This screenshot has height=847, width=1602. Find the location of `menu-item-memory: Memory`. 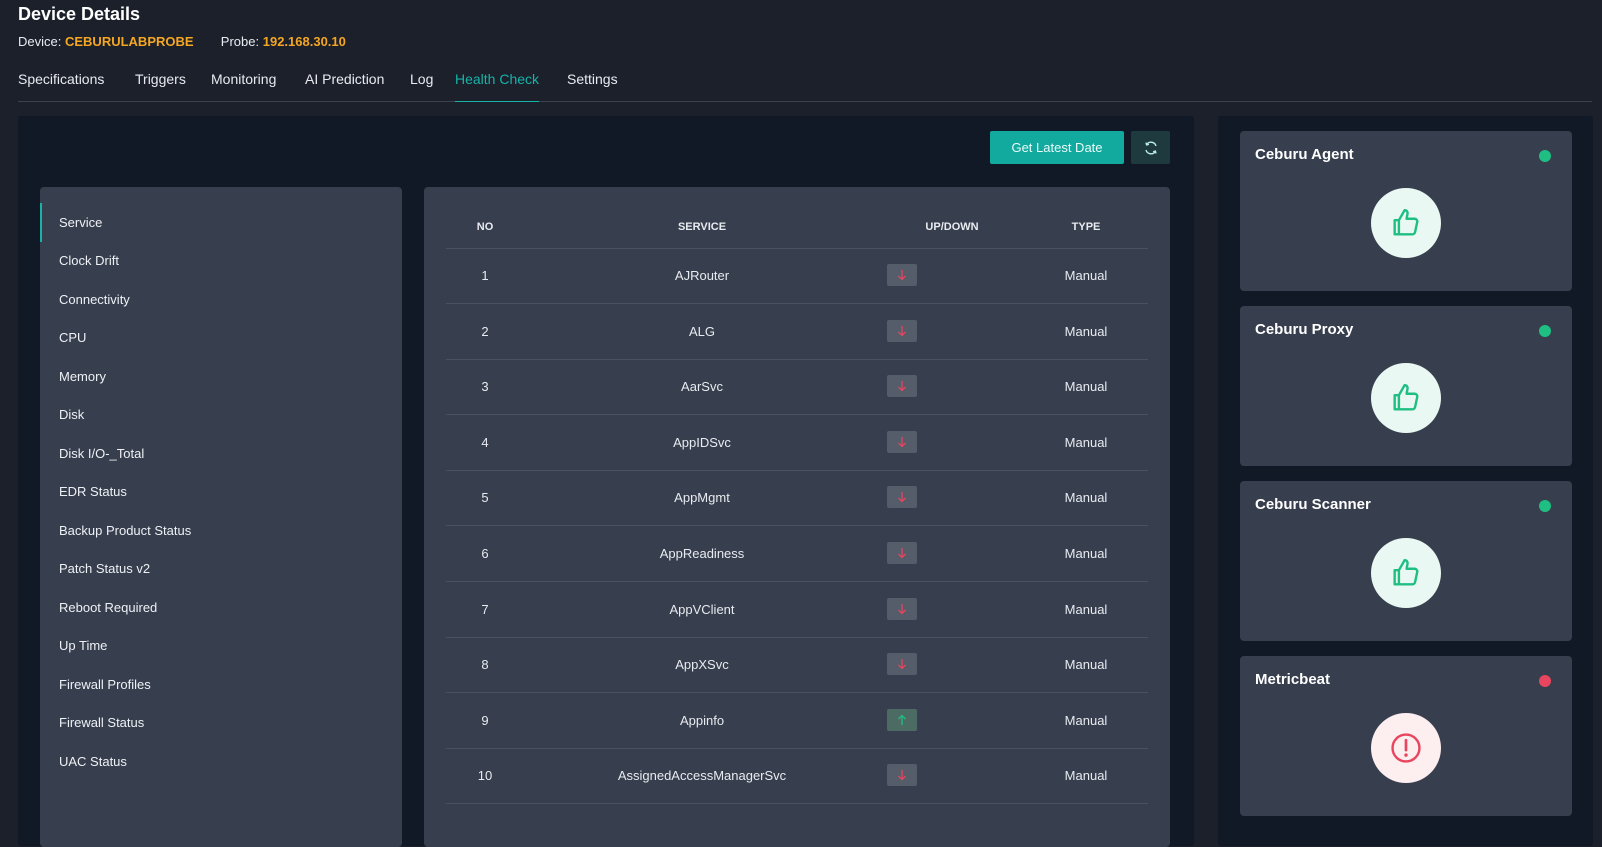

menu-item-memory: Memory is located at coordinates (221, 376).